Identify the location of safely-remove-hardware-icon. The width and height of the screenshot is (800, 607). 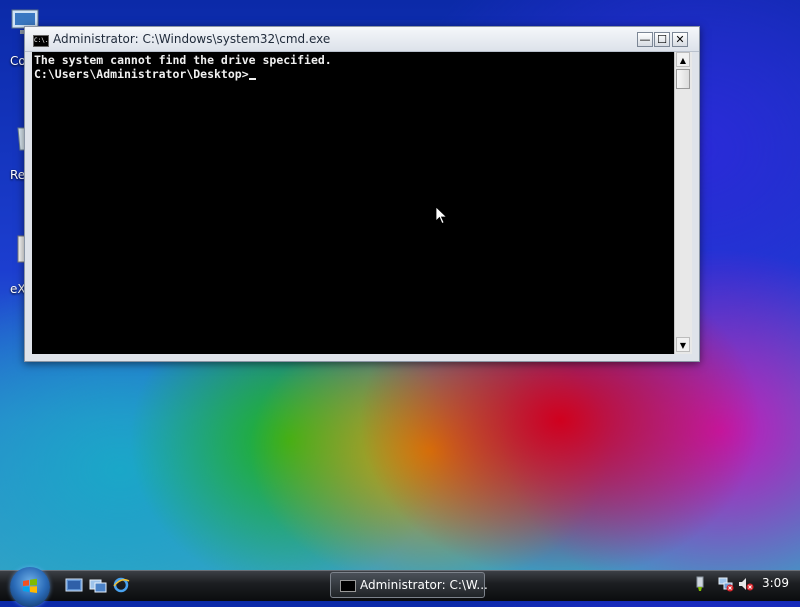
(700, 584).